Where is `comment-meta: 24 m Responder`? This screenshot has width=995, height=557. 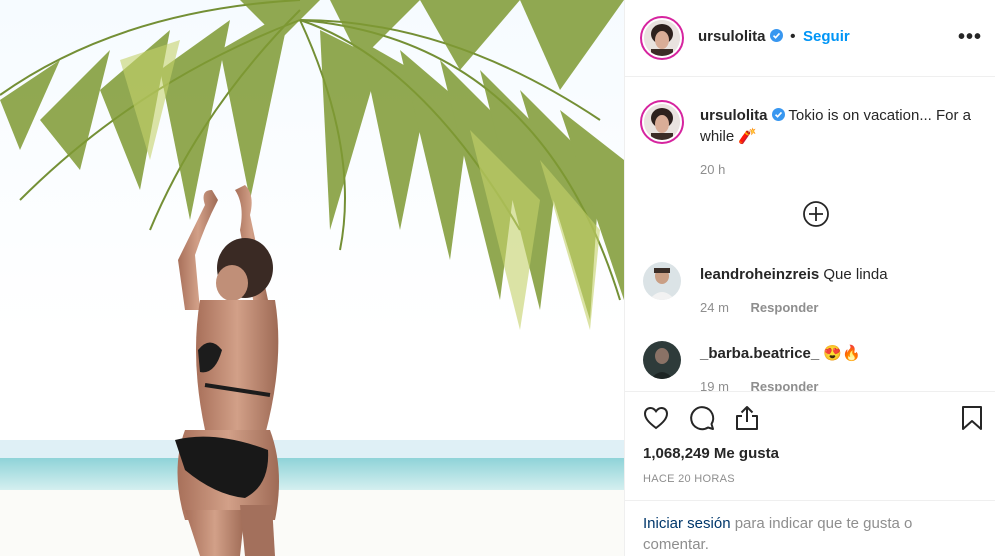
comment-meta: 24 m Responder is located at coordinates (759, 307).